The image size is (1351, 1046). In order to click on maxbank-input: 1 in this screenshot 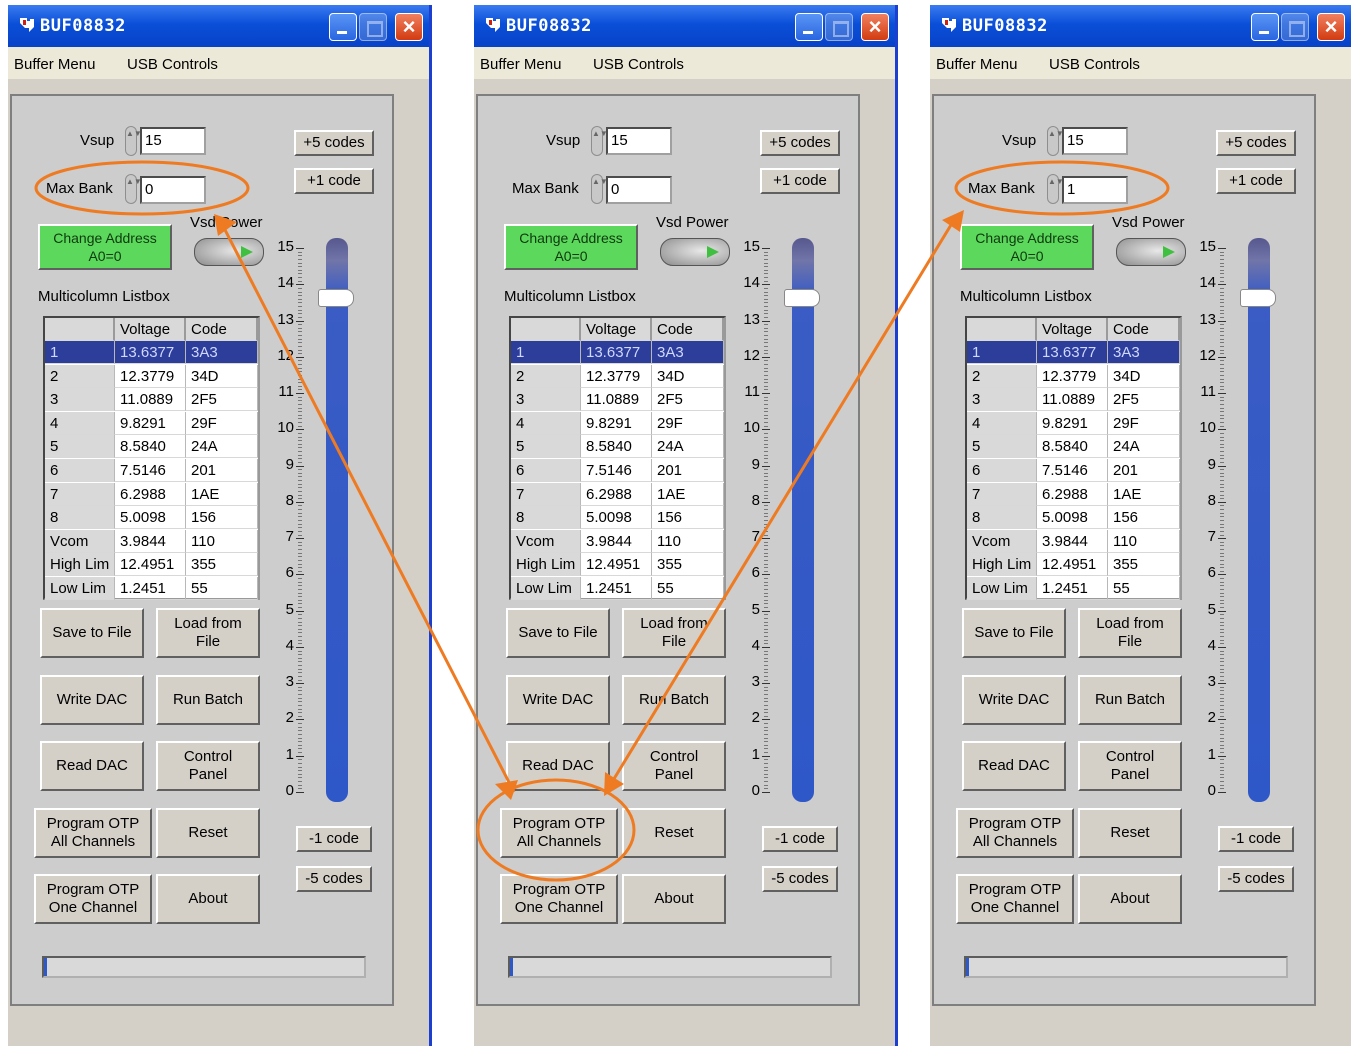, I will do `click(1095, 190)`.